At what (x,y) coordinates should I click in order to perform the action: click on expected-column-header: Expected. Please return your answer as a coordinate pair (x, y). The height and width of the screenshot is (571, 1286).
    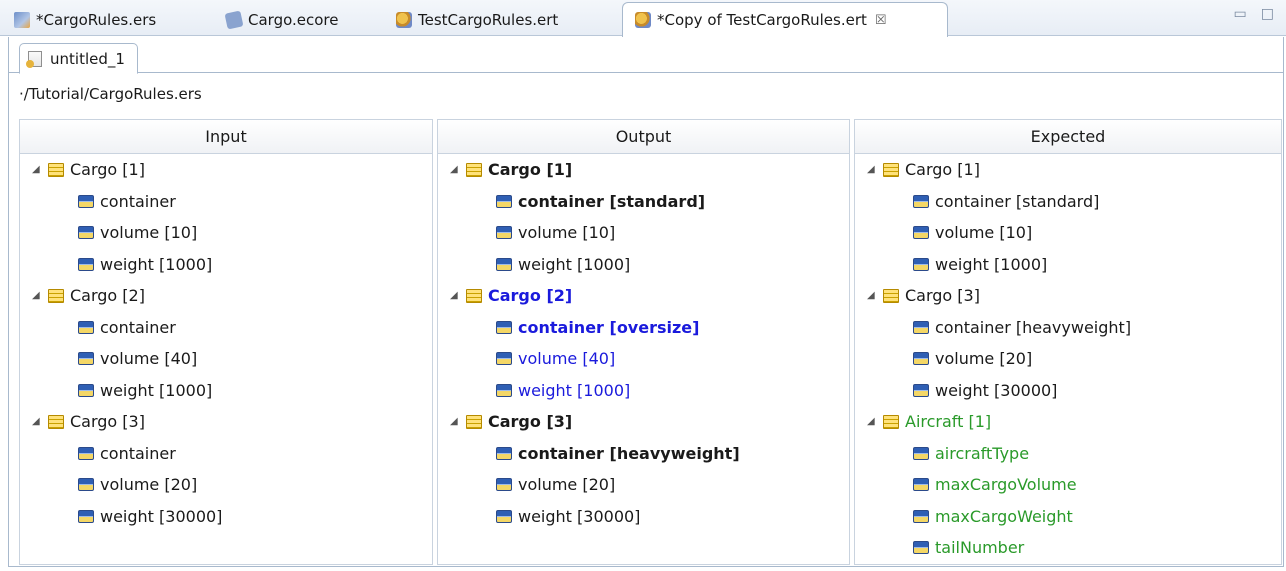
    Looking at the image, I should click on (1068, 137).